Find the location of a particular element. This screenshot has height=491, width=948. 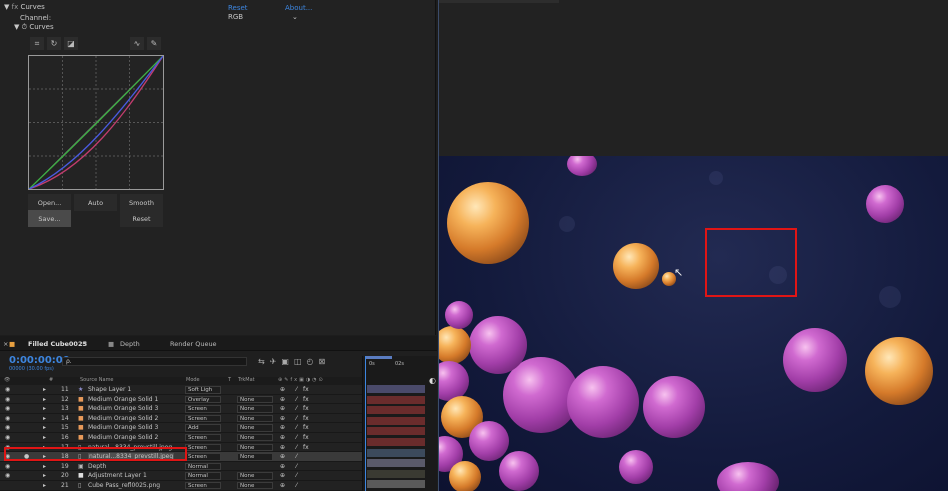

bezier-tool-icon: ∿ is located at coordinates (137, 43).